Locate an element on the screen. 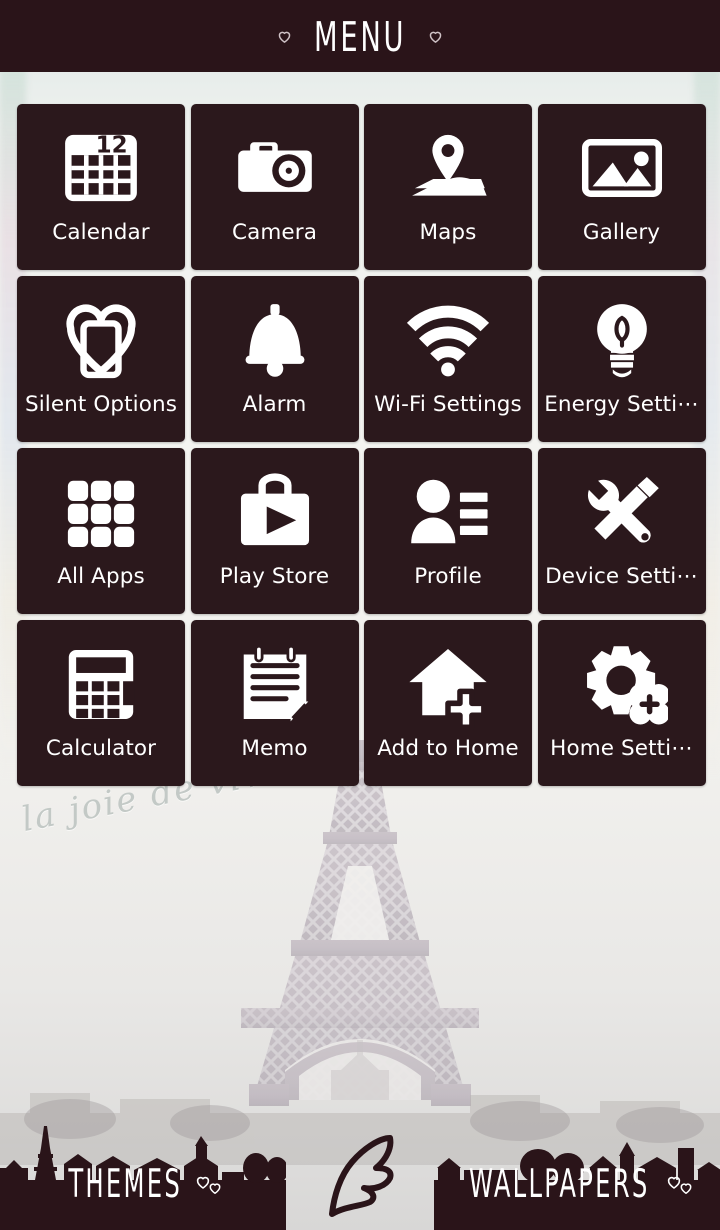  app-label: Add to Home is located at coordinates (448, 748).